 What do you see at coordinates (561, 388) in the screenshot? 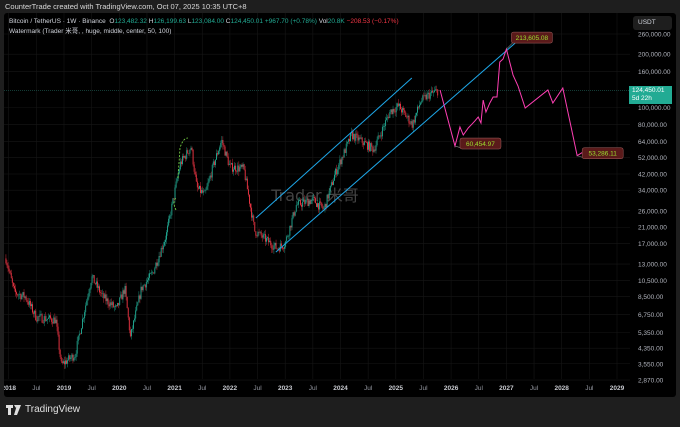
I see `x-tick-label: 2028` at bounding box center [561, 388].